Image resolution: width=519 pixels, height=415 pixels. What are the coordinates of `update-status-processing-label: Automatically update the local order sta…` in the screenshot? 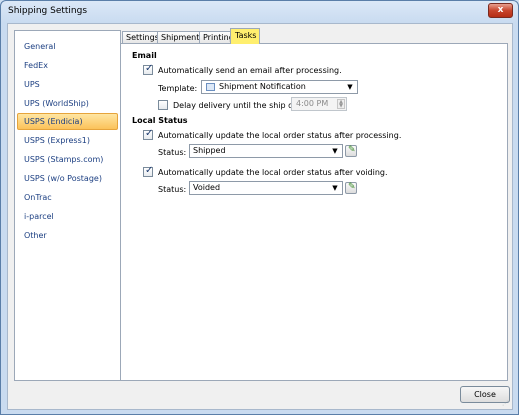 It's located at (280, 135).